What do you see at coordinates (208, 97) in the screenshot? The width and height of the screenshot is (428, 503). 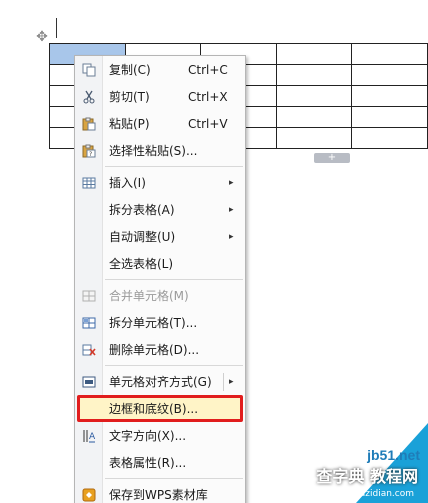 I see `menu-item-shortcut: Ctrl+X` at bounding box center [208, 97].